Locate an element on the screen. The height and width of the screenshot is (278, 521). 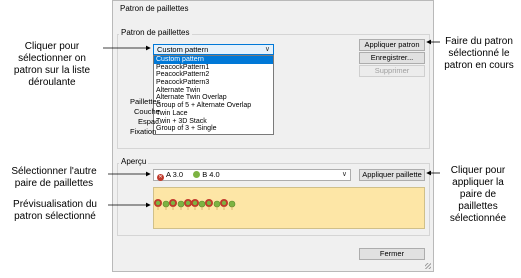
sequin-b-icon is located at coordinates (197, 174).